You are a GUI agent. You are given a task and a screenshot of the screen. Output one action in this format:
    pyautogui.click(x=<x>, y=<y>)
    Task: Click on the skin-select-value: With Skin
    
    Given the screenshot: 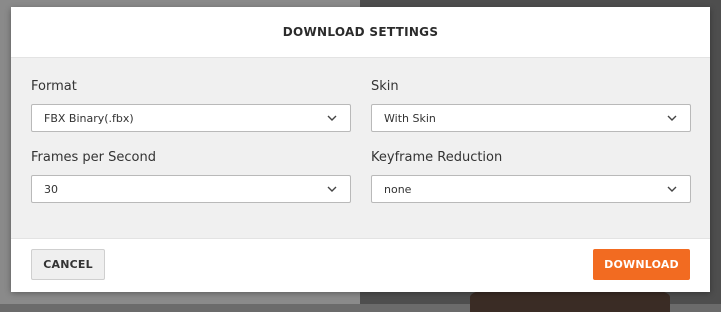 What is the action you would take?
    pyautogui.click(x=410, y=118)
    